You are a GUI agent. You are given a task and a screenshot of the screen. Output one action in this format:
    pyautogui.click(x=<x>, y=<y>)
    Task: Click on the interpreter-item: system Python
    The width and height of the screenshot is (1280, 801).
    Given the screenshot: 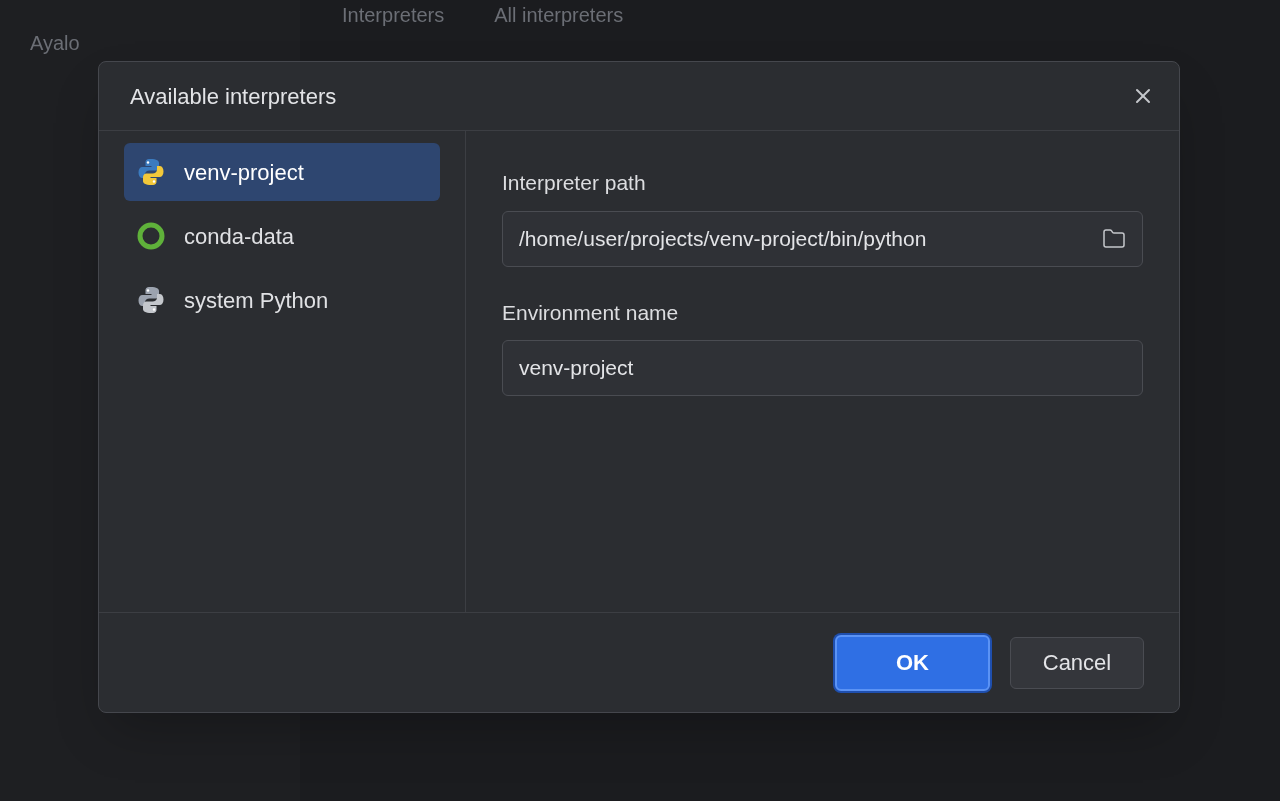 What is the action you would take?
    pyautogui.click(x=282, y=300)
    